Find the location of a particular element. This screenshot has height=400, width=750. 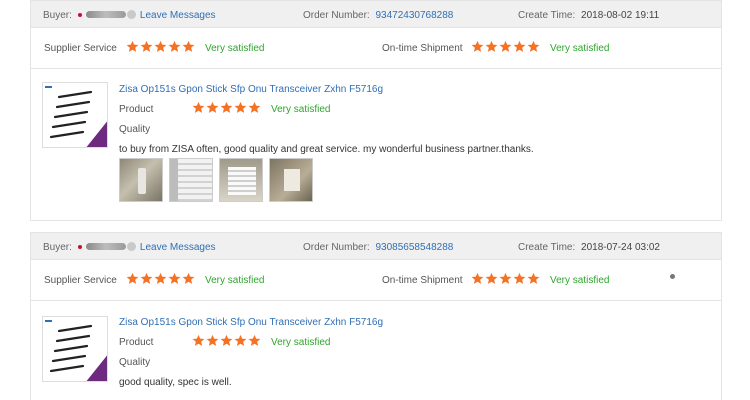

order-number: Order Number: 93472430768288 is located at coordinates (378, 15).